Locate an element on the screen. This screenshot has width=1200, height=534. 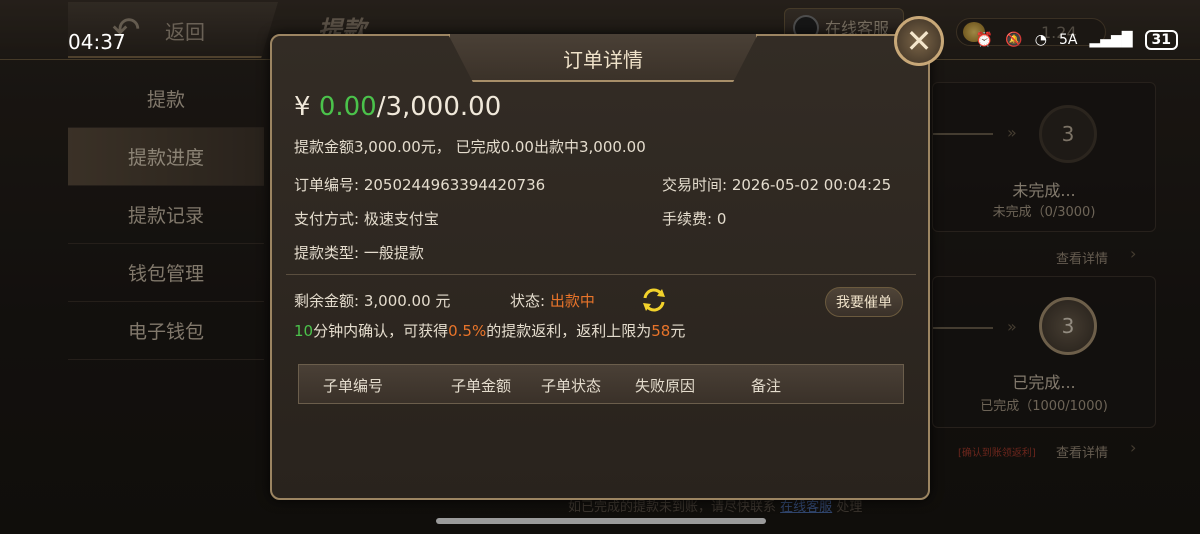
modal-title: 订单详情 is located at coordinates (603, 60).